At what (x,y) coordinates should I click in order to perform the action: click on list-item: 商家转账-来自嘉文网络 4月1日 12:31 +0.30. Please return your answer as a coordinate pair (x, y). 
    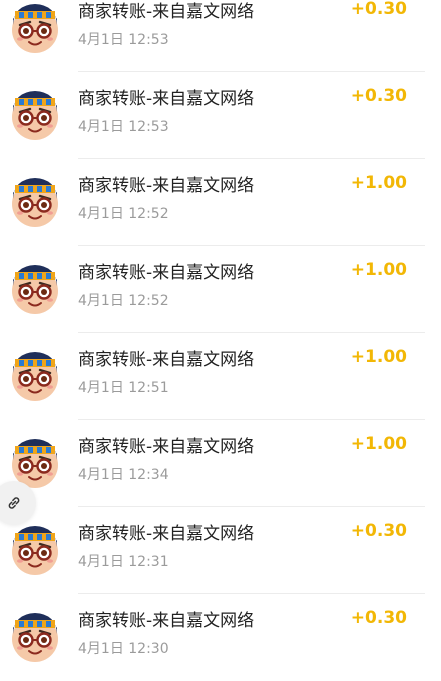
    Looking at the image, I should click on (220, 550).